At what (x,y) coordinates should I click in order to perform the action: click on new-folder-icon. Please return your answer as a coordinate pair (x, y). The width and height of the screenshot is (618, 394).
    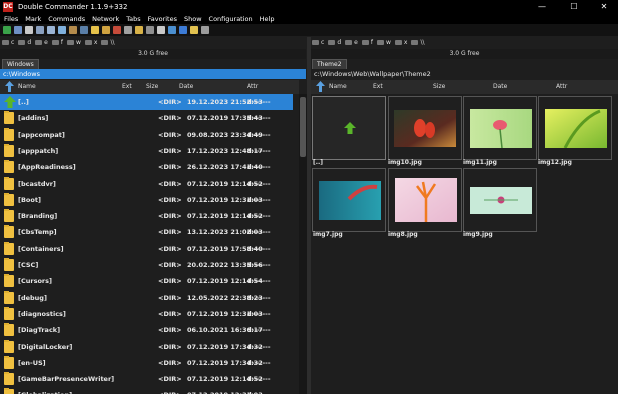
    Looking at the image, I should click on (194, 30).